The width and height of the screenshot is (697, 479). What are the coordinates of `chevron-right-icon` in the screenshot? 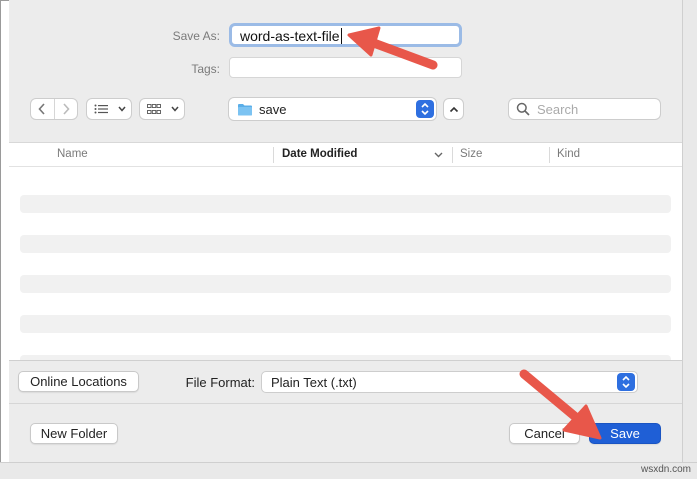 It's located at (66, 109).